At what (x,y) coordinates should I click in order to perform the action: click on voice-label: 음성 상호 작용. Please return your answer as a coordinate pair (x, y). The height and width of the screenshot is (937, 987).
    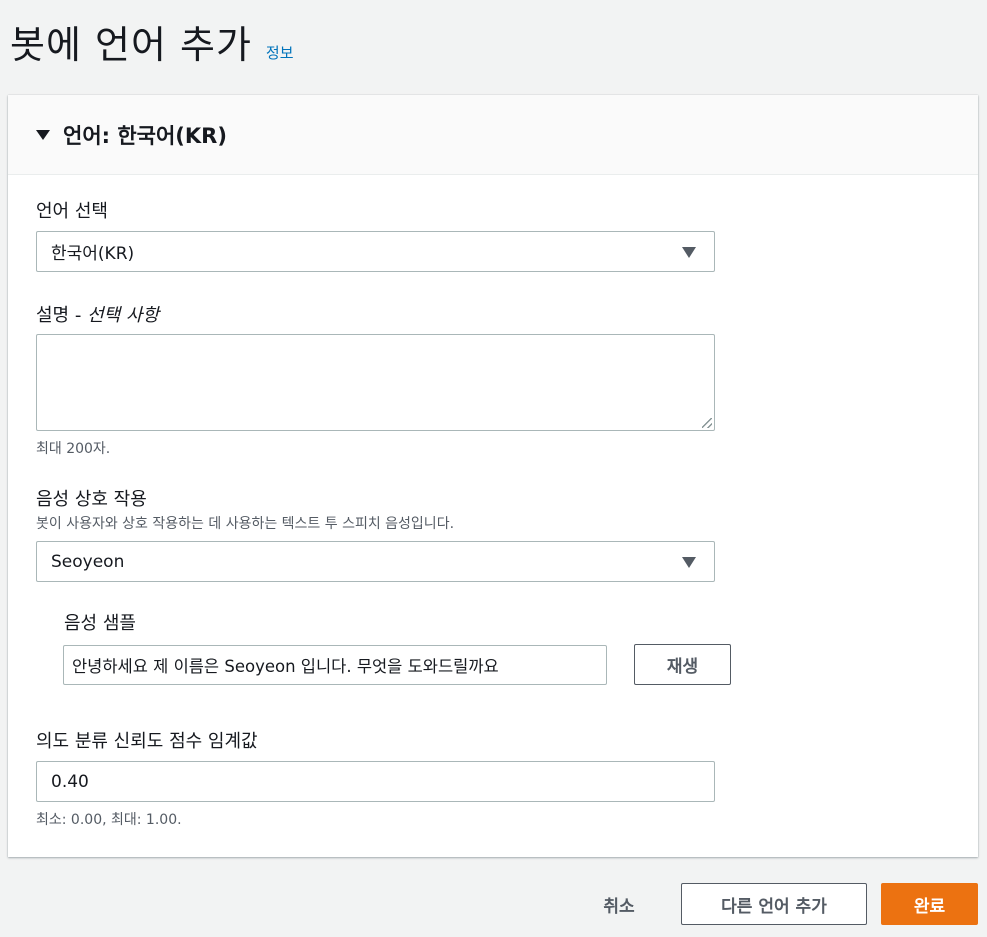
    Looking at the image, I should click on (91, 499).